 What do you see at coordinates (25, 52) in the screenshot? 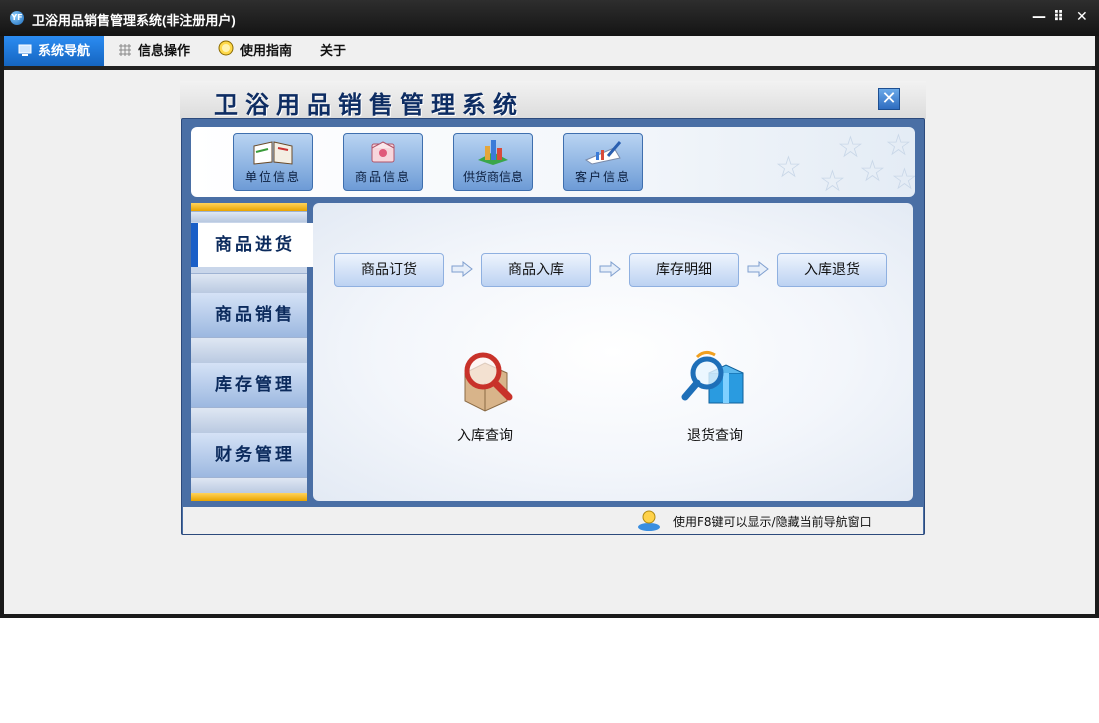
I see `monitor-icon` at bounding box center [25, 52].